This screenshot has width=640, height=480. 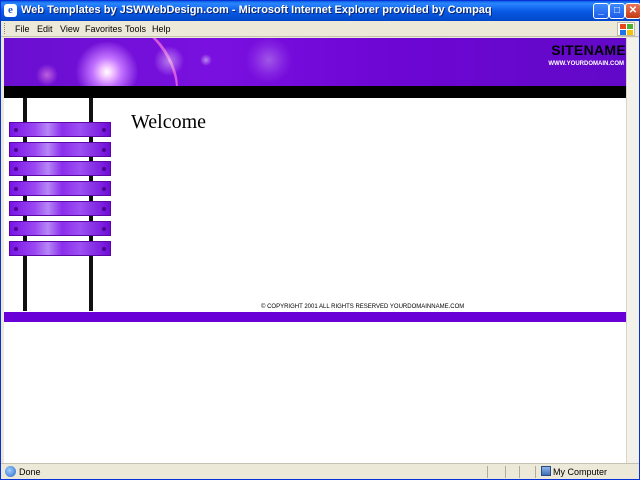 What do you see at coordinates (588, 50) in the screenshot?
I see `site-name: SITENAME` at bounding box center [588, 50].